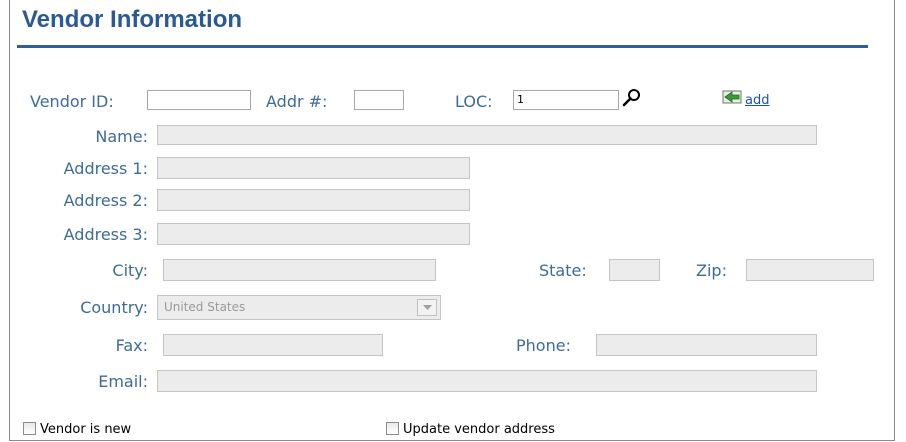 Image resolution: width=906 pixels, height=442 pixels. What do you see at coordinates (105, 234) in the screenshot?
I see `address3-label: Address 3:` at bounding box center [105, 234].